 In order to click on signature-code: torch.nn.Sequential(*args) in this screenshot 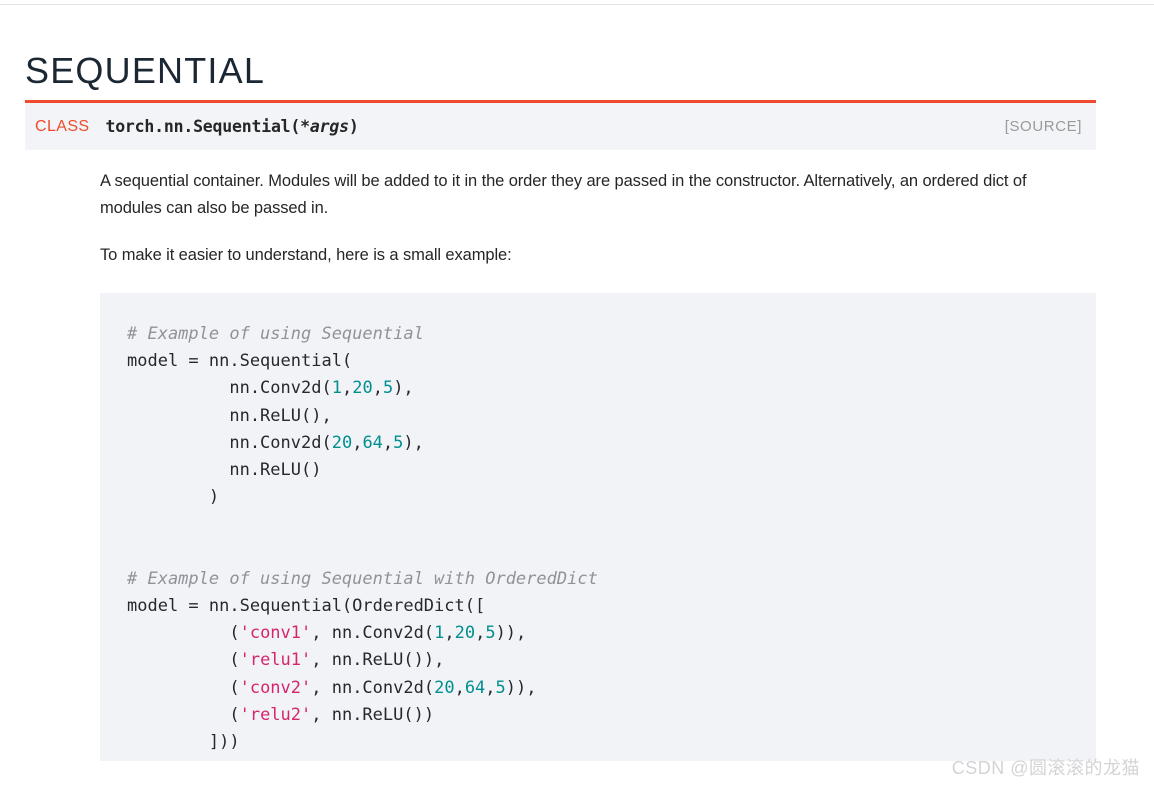, I will do `click(231, 126)`.